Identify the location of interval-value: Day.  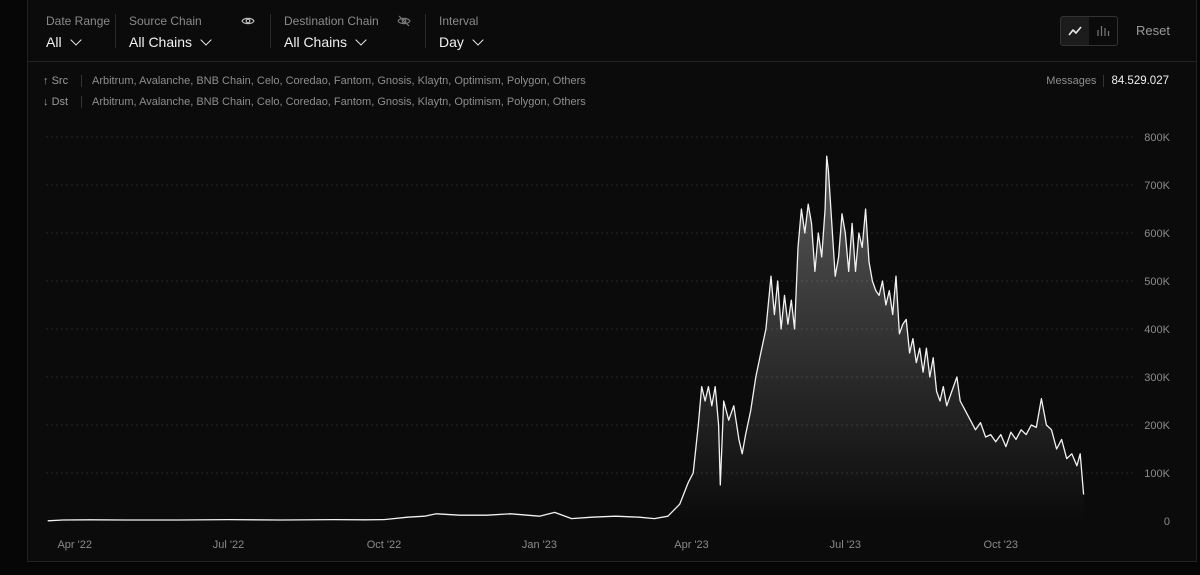
(451, 42).